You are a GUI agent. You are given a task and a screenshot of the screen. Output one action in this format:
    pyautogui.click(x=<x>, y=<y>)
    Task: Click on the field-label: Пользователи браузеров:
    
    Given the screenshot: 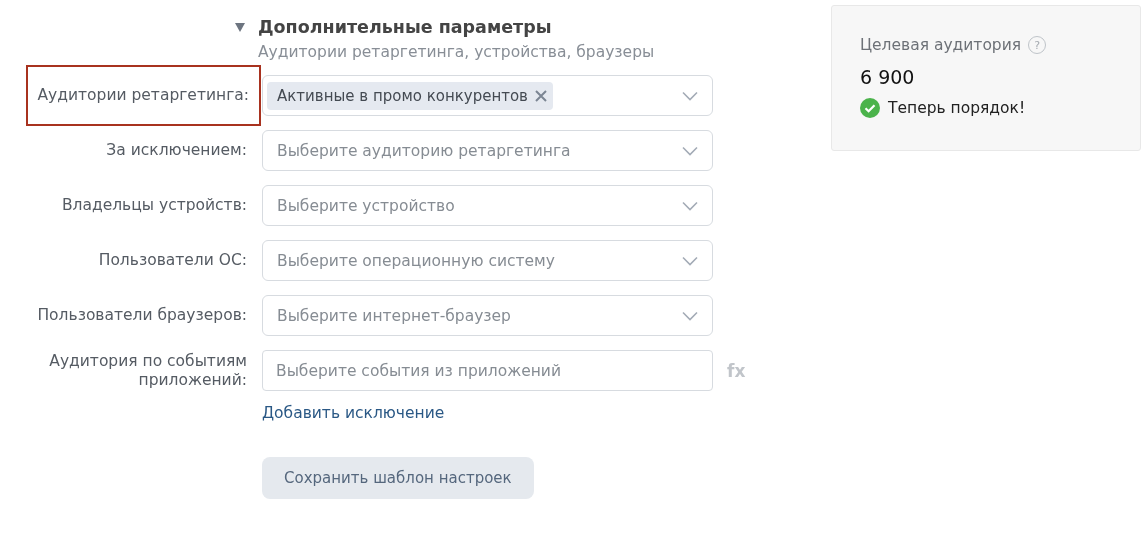 What is the action you would take?
    pyautogui.click(x=142, y=315)
    